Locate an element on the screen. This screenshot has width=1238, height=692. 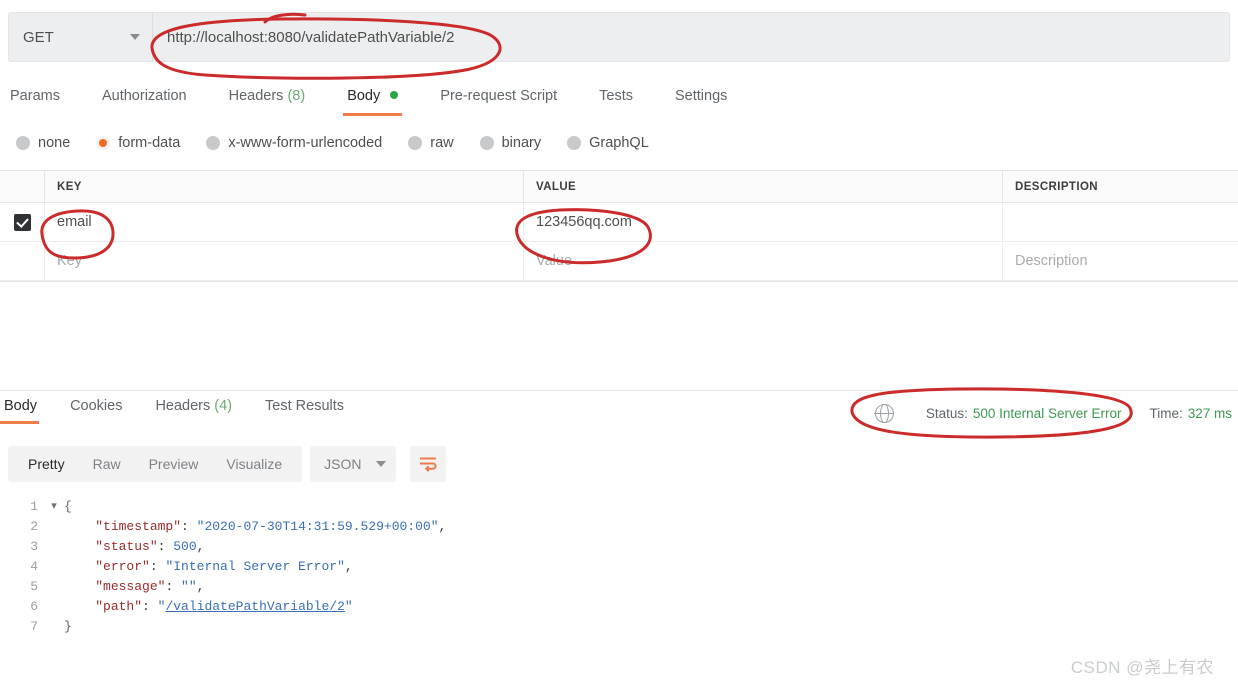
table-header-row: KEY VALUE DESCRIPTION is located at coordinates (619, 187).